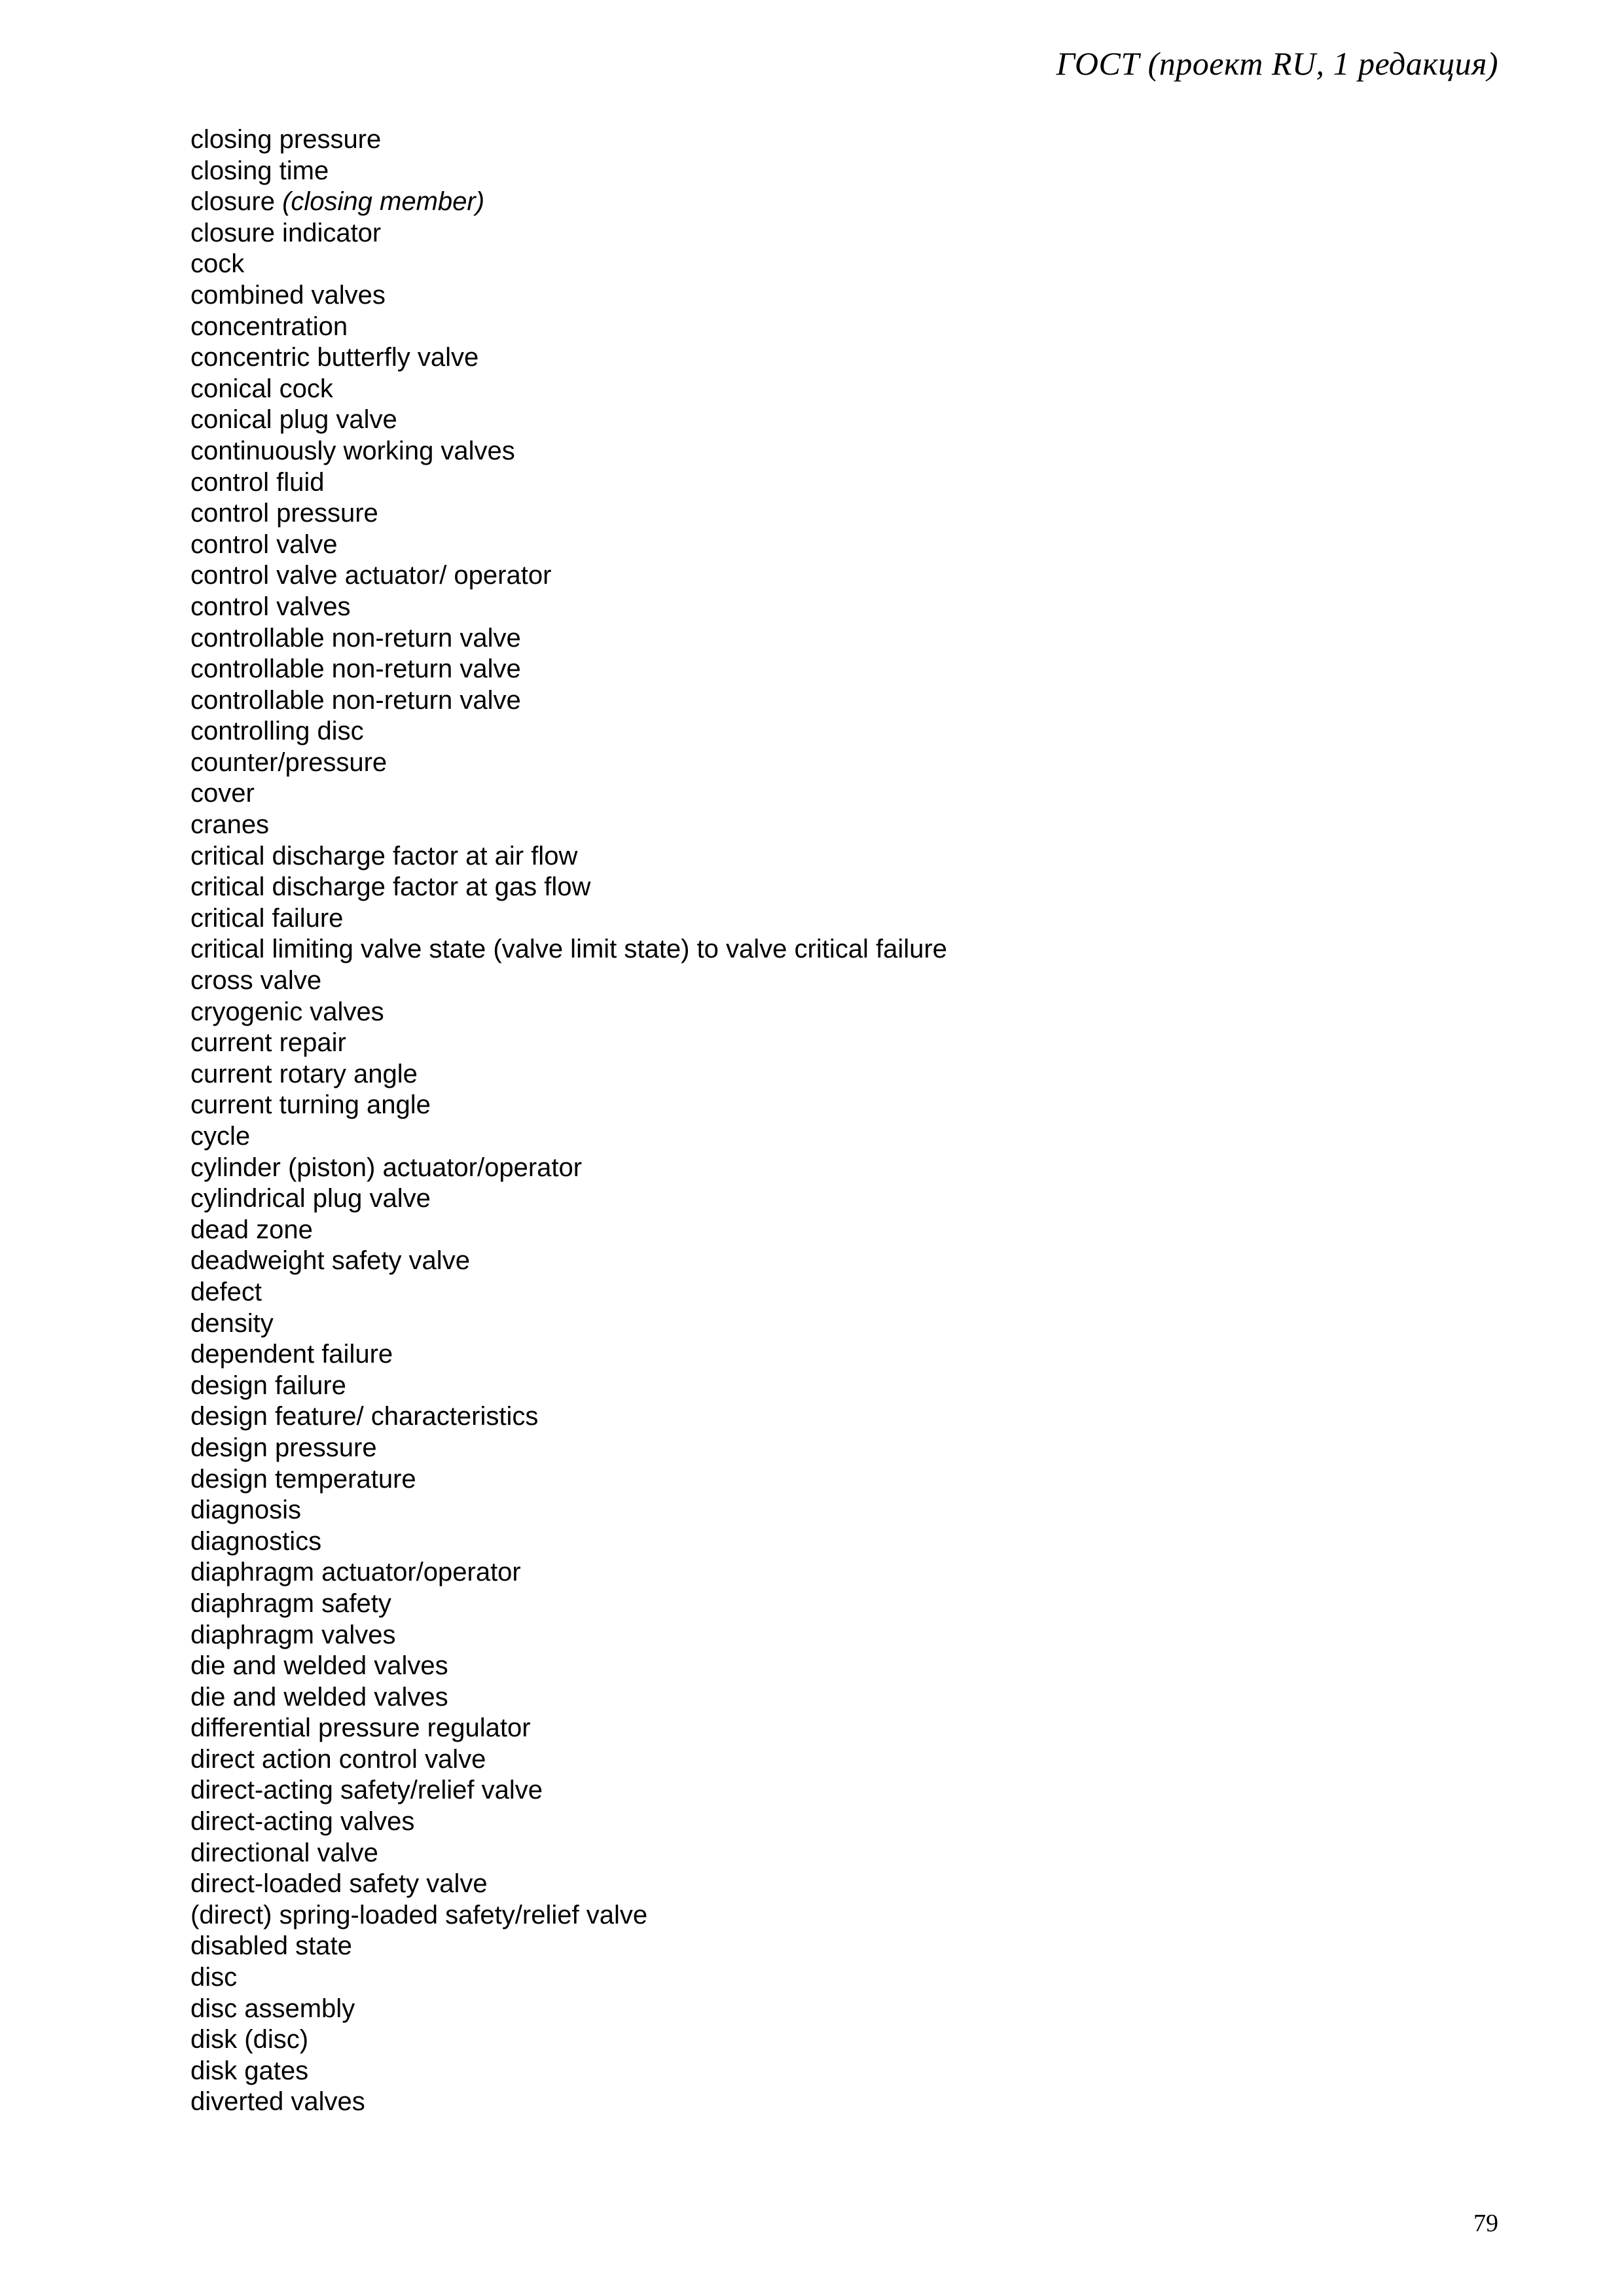 This screenshot has height=2296, width=1624. Describe the element at coordinates (845, 919) in the screenshot. I see `glossary-entry: critical failure` at that location.